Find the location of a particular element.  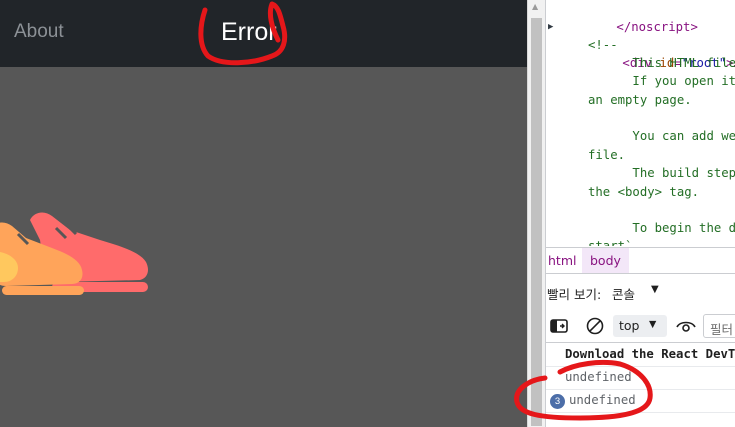

console-message: 3 undefined is located at coordinates (640, 401).